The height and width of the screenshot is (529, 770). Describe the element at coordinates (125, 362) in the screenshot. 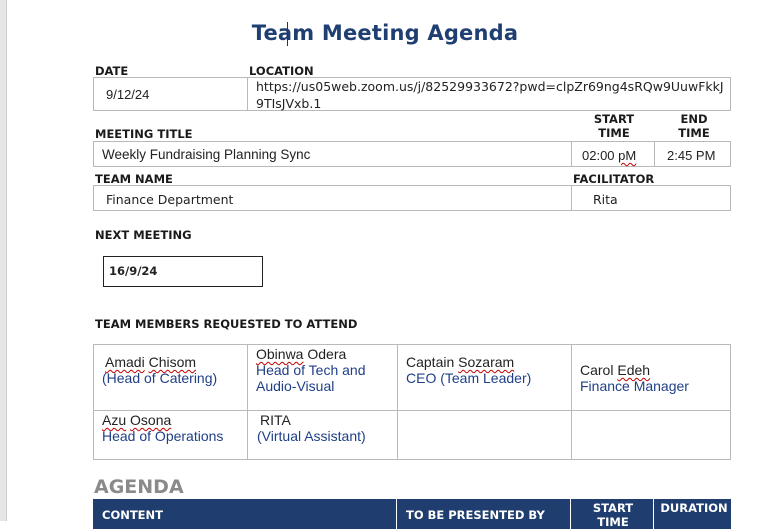

I see `member-name: Amadi` at that location.